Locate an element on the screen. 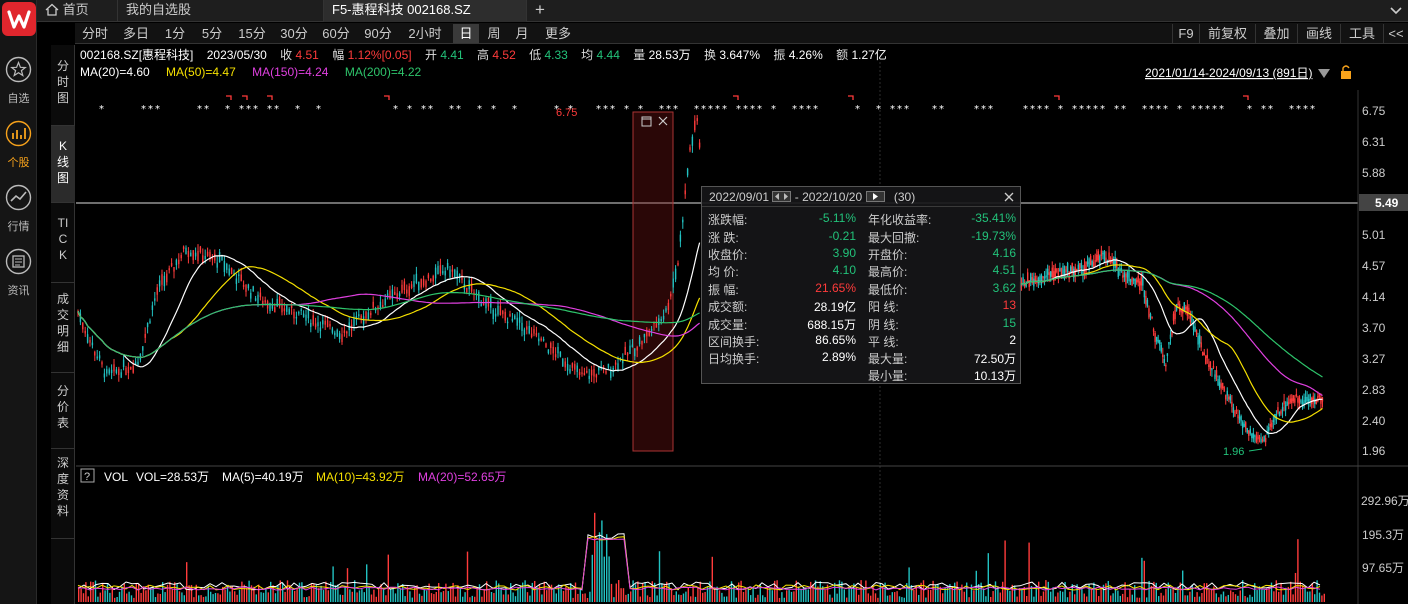 This screenshot has width=1408, height=604. price-tick: 1.96 is located at coordinates (1374, 451).